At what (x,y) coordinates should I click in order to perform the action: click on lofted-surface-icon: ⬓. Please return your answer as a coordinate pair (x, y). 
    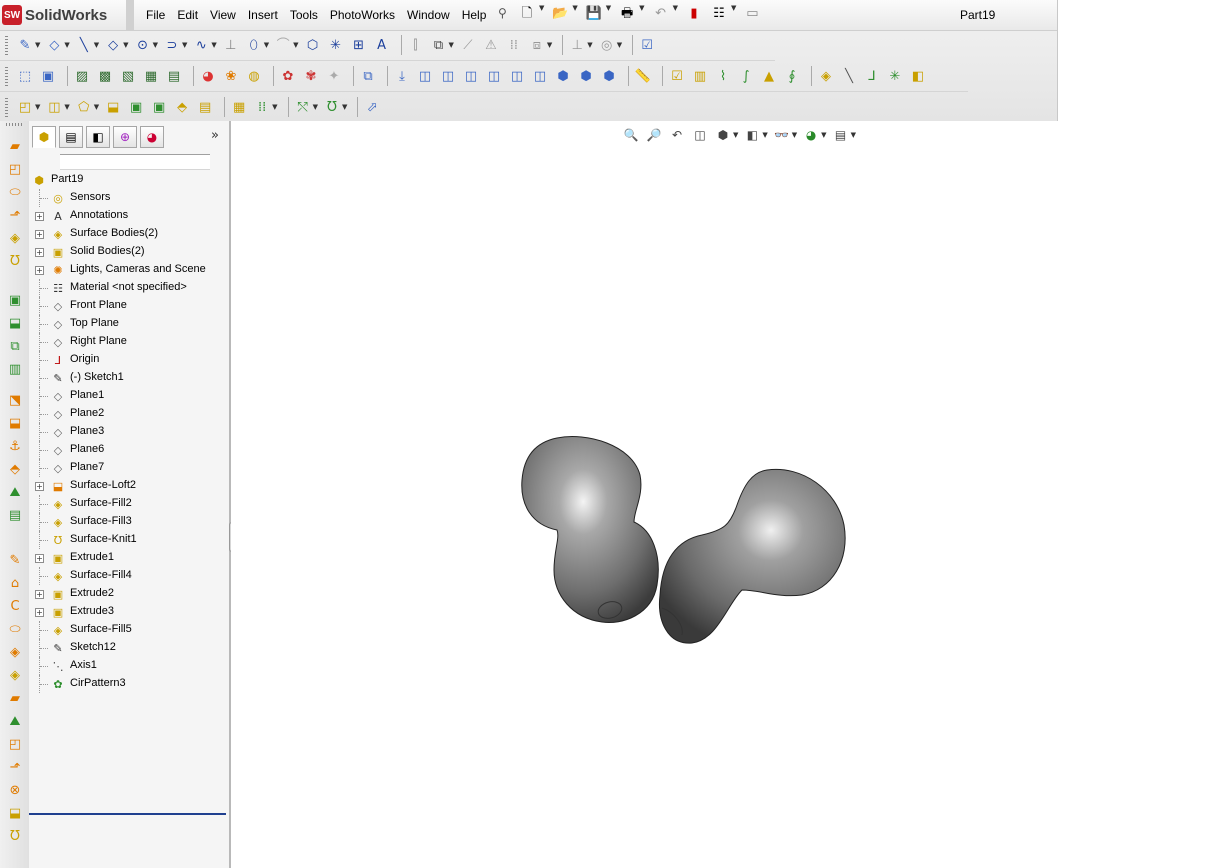
    Looking at the image, I should click on (113, 107).